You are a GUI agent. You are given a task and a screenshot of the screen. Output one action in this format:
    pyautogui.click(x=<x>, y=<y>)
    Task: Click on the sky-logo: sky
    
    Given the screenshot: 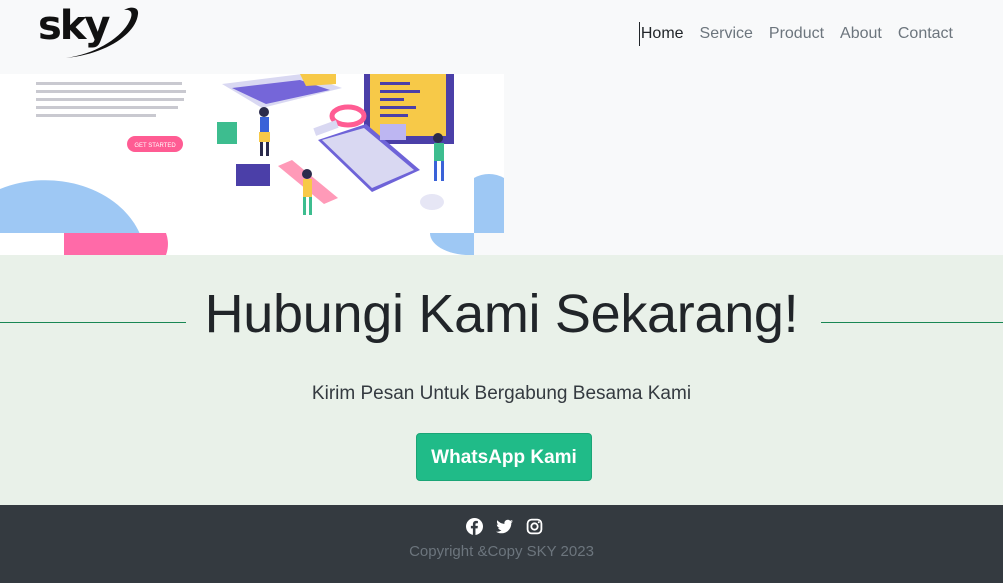 What is the action you would take?
    pyautogui.click(x=89, y=33)
    